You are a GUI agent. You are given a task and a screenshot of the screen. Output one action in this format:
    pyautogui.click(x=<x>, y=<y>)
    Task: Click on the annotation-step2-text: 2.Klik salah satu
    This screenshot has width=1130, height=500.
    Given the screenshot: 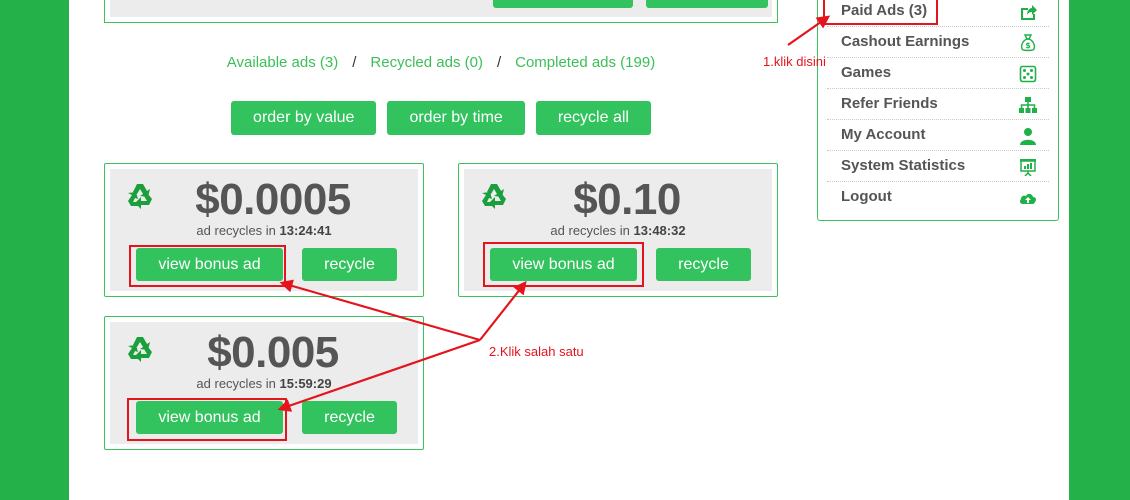 What is the action you would take?
    pyautogui.click(x=536, y=351)
    